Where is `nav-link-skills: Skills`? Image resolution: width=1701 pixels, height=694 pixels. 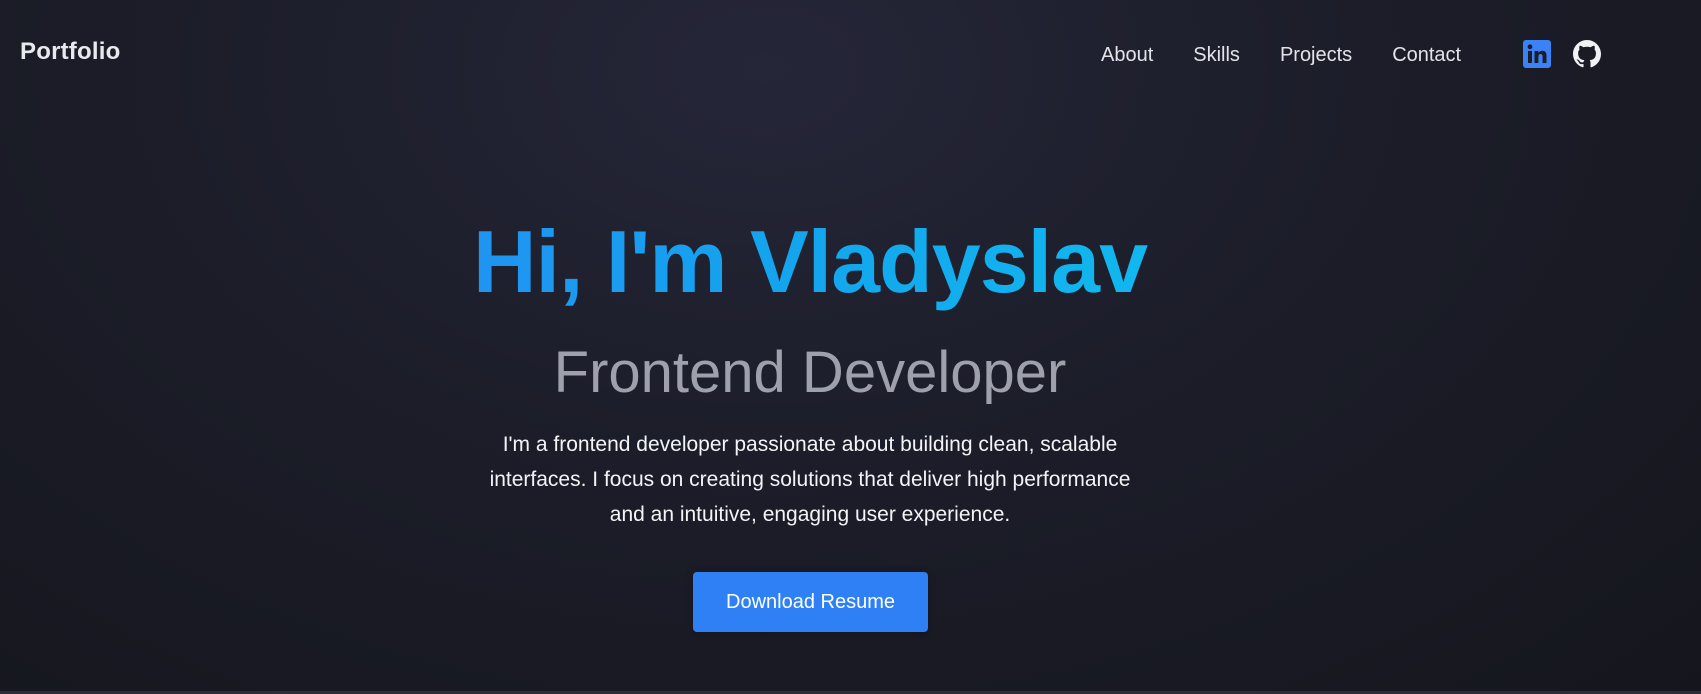 nav-link-skills: Skills is located at coordinates (1216, 55).